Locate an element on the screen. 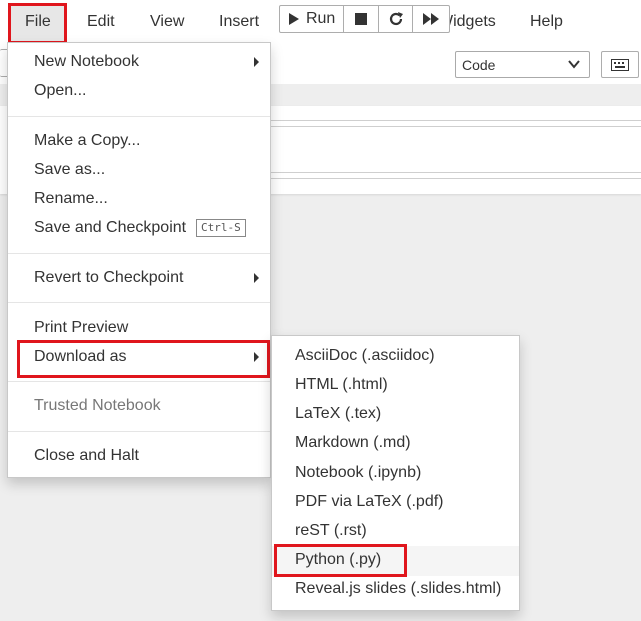 Image resolution: width=641 pixels, height=621 pixels. download-pdf: PDF via LaTeX (.pdf) is located at coordinates (369, 502).